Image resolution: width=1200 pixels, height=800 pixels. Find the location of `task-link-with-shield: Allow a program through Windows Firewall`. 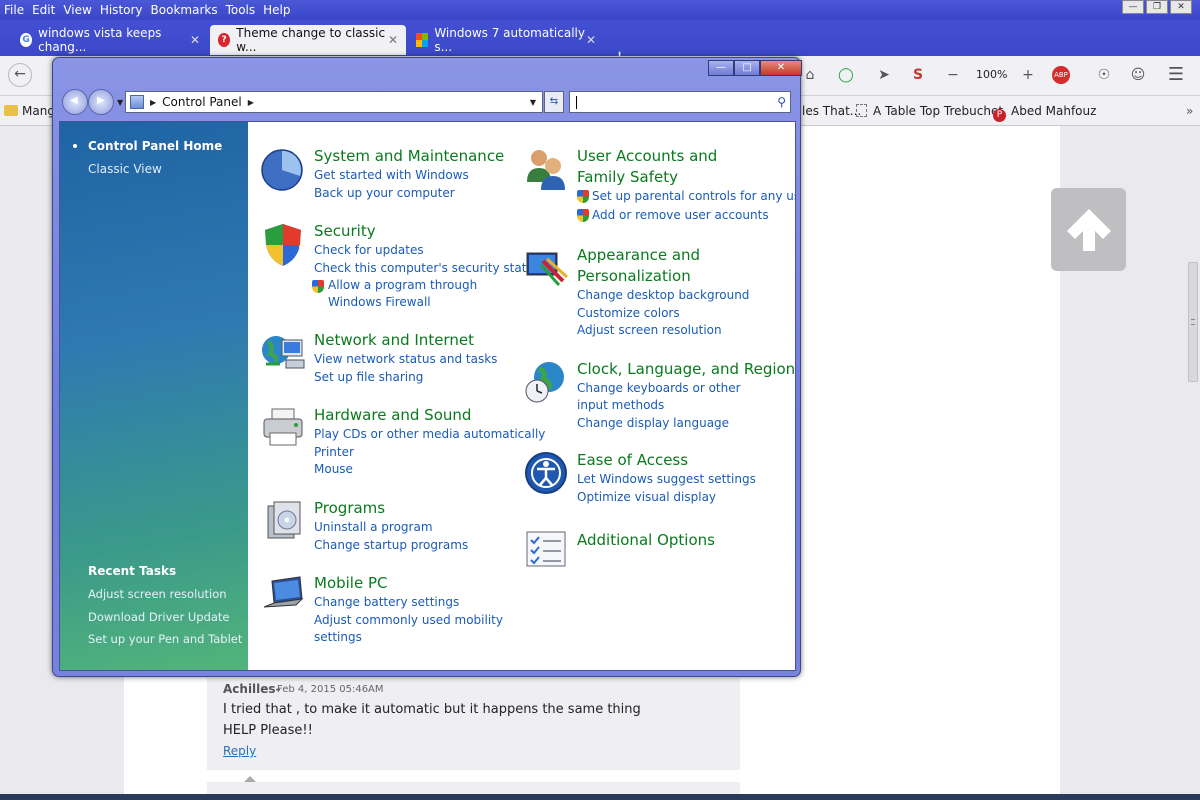

task-link-with-shield: Allow a program through Windows Firewall is located at coordinates (410, 294).